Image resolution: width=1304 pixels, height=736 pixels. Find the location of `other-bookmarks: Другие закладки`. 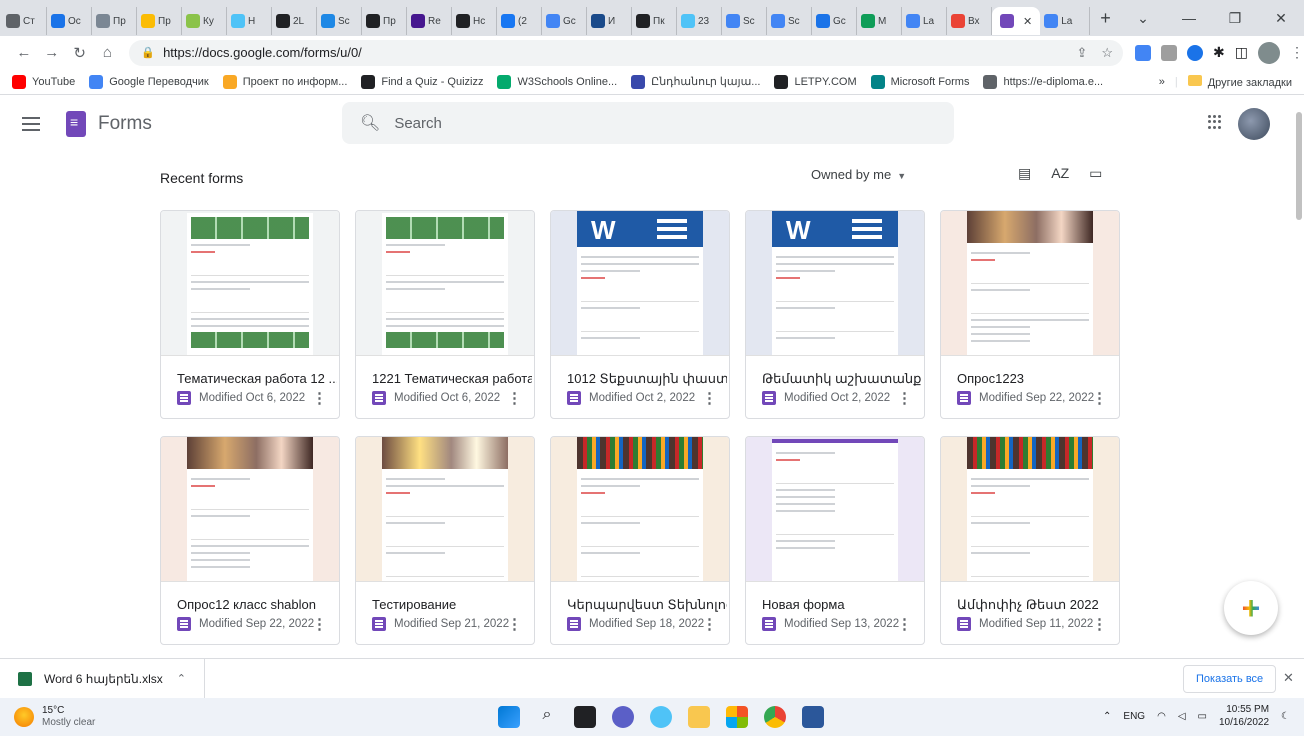

other-bookmarks: Другие закладки is located at coordinates (1239, 81).